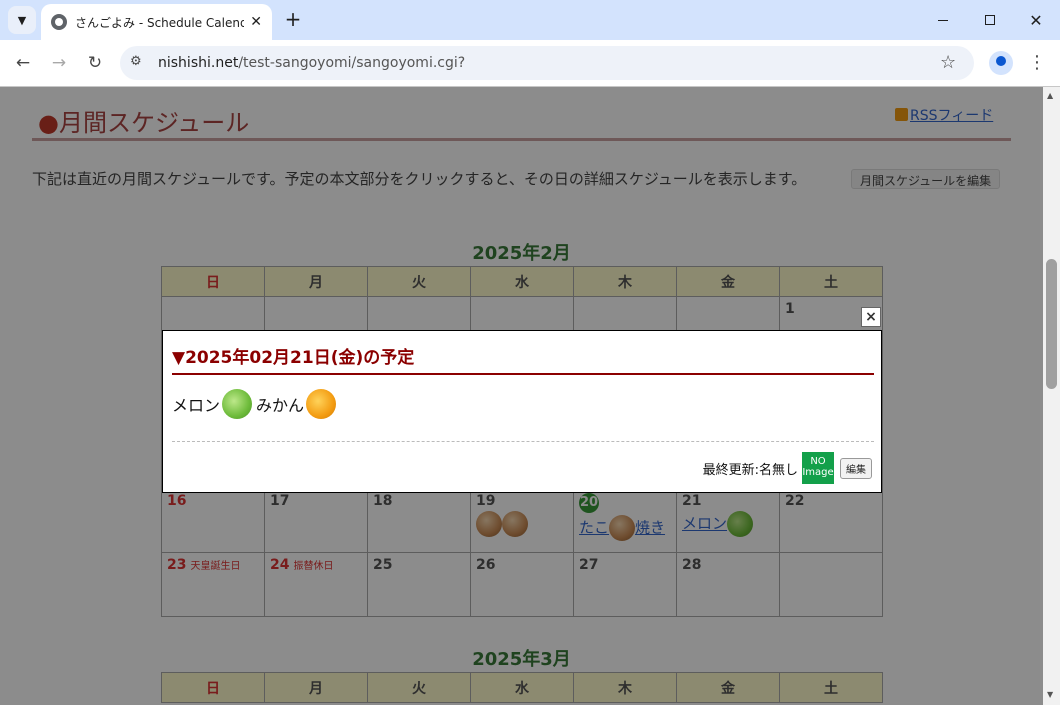 The image size is (1060, 705). Describe the element at coordinates (530, 20) in the screenshot. I see `browser-tab-strip: ▼ さんごよみ - Schedule Calendar - ✕ + ✕` at that location.